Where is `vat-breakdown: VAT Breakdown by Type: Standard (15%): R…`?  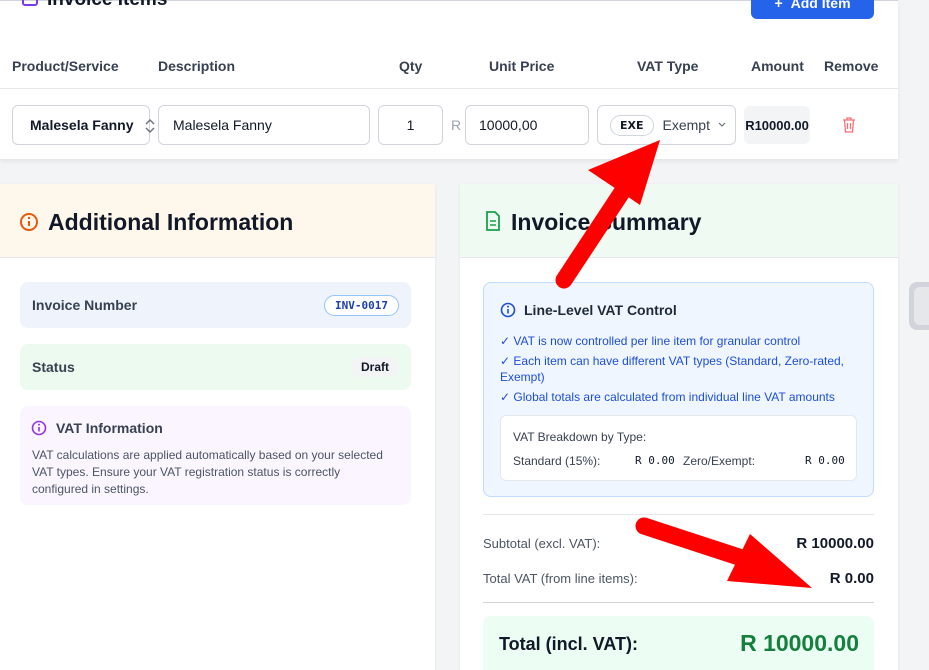
vat-breakdown: VAT Breakdown by Type: Standard (15%): R… is located at coordinates (678, 448).